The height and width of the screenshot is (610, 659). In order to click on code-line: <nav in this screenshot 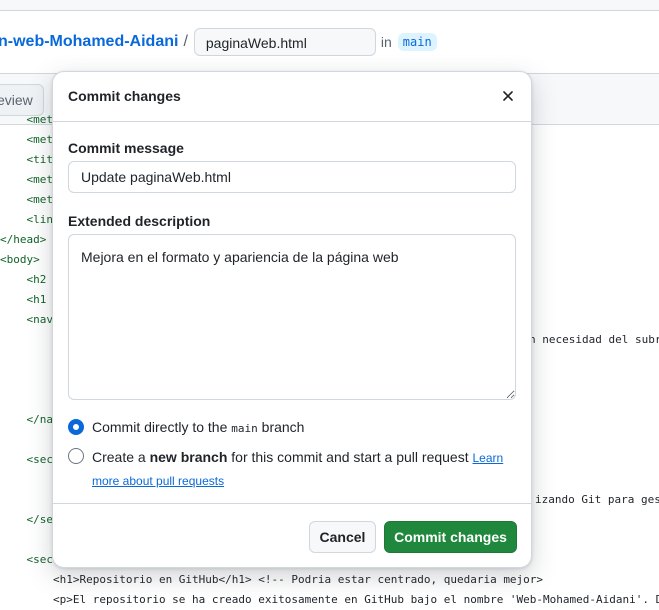, I will do `click(26, 319)`.